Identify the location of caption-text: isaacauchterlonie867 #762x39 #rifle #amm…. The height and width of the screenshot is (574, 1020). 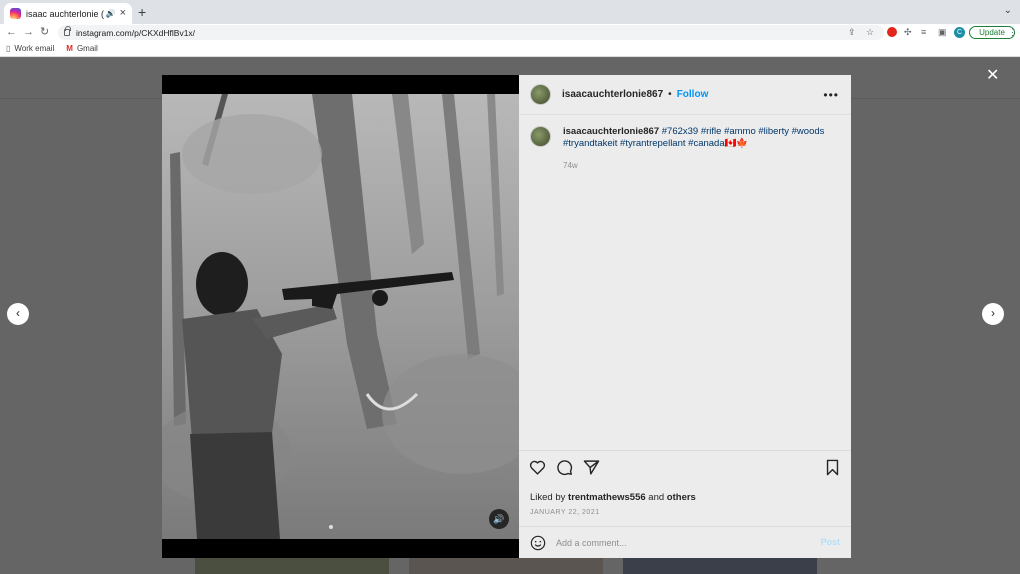
(696, 138).